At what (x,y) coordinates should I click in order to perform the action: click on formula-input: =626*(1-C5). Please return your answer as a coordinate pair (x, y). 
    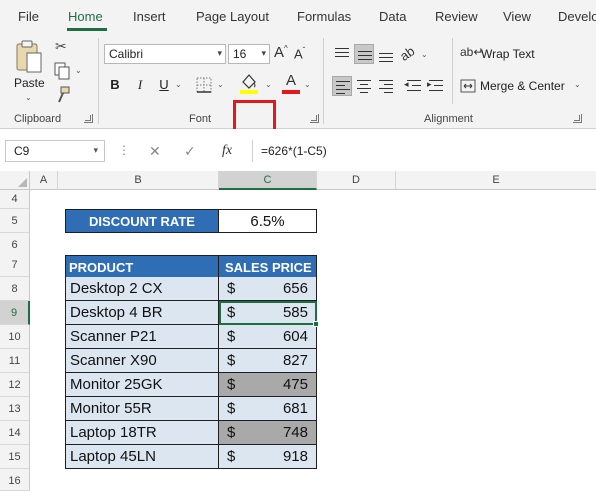
    Looking at the image, I should click on (424, 151).